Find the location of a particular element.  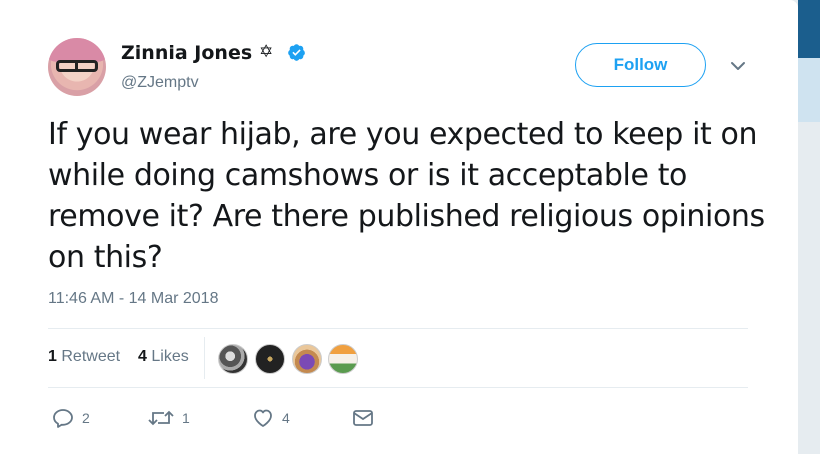

likes-count: 4 is located at coordinates (142, 356).